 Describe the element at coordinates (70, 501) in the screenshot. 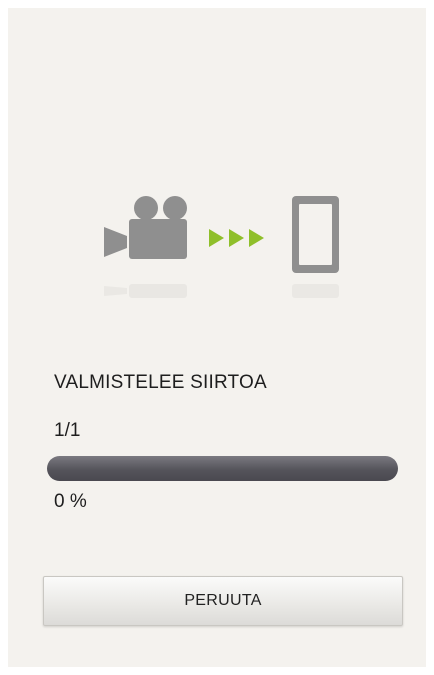

I see `progress-percent: 0 %` at that location.